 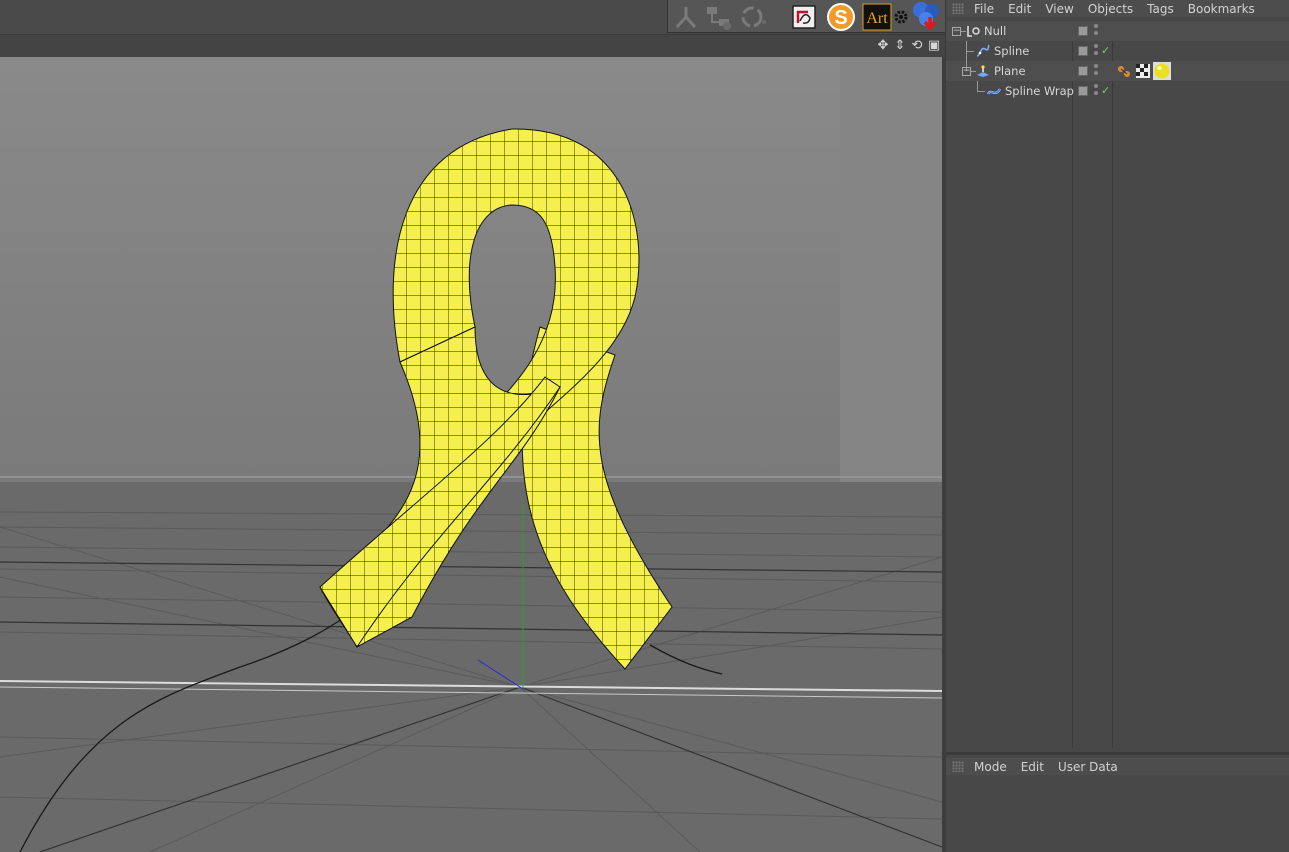 What do you see at coordinates (984, 9) in the screenshot?
I see `menu-file: File` at bounding box center [984, 9].